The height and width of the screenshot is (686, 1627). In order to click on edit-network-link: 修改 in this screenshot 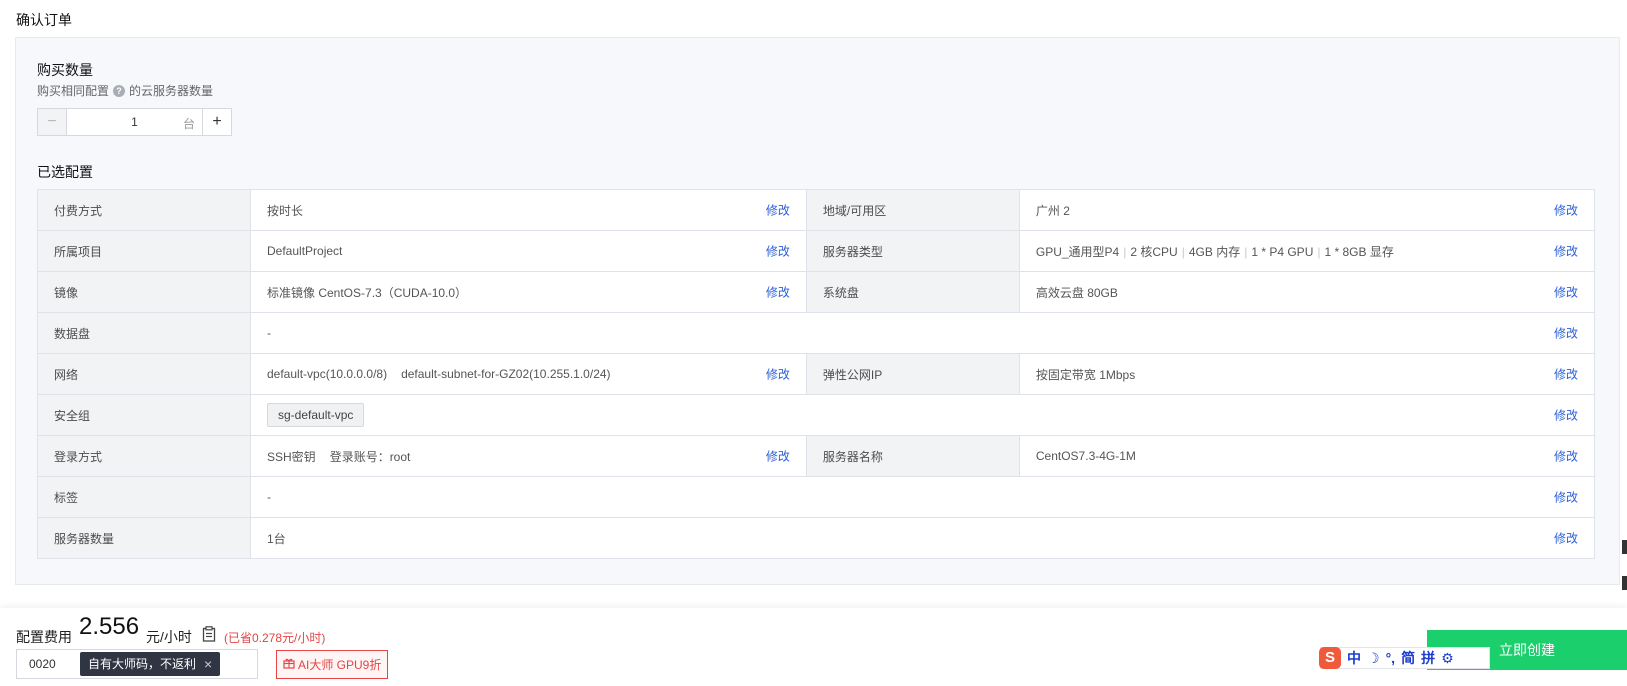, I will do `click(778, 374)`.